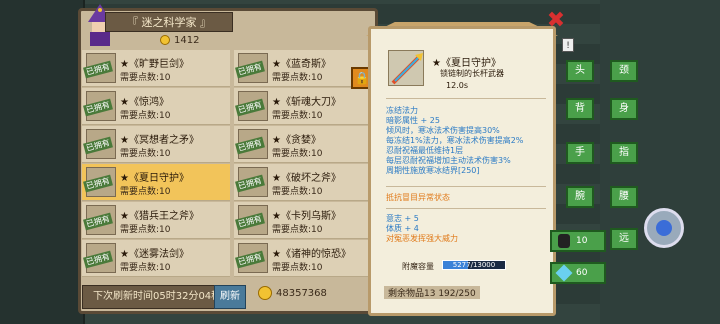  I want to click on stat-line: 体质 + 4, so click(402, 228).